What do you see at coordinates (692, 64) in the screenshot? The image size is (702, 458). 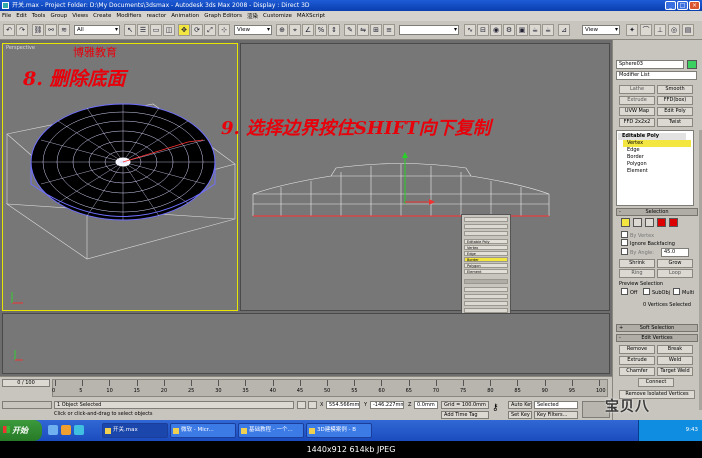 I see `object-color-swatch` at bounding box center [692, 64].